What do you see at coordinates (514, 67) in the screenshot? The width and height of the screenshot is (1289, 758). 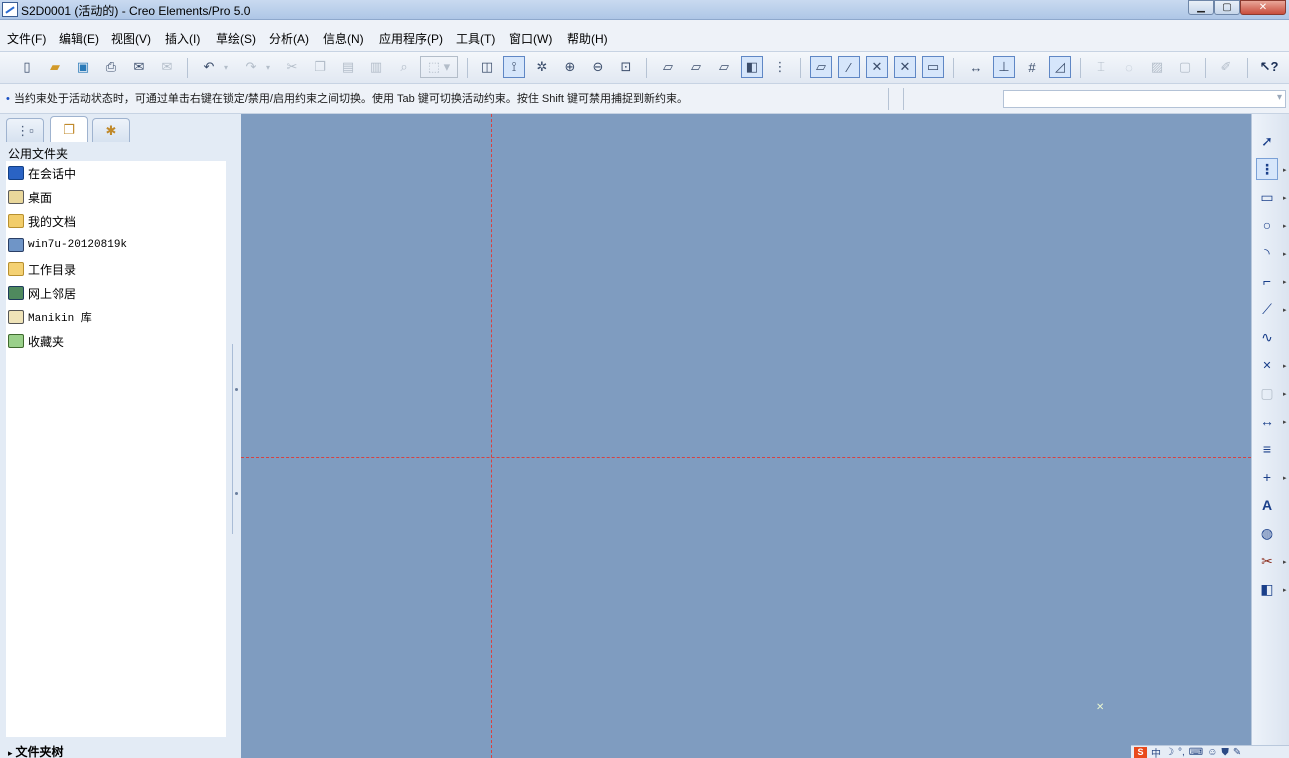 I see `sketch-display-icon: ⟟` at bounding box center [514, 67].